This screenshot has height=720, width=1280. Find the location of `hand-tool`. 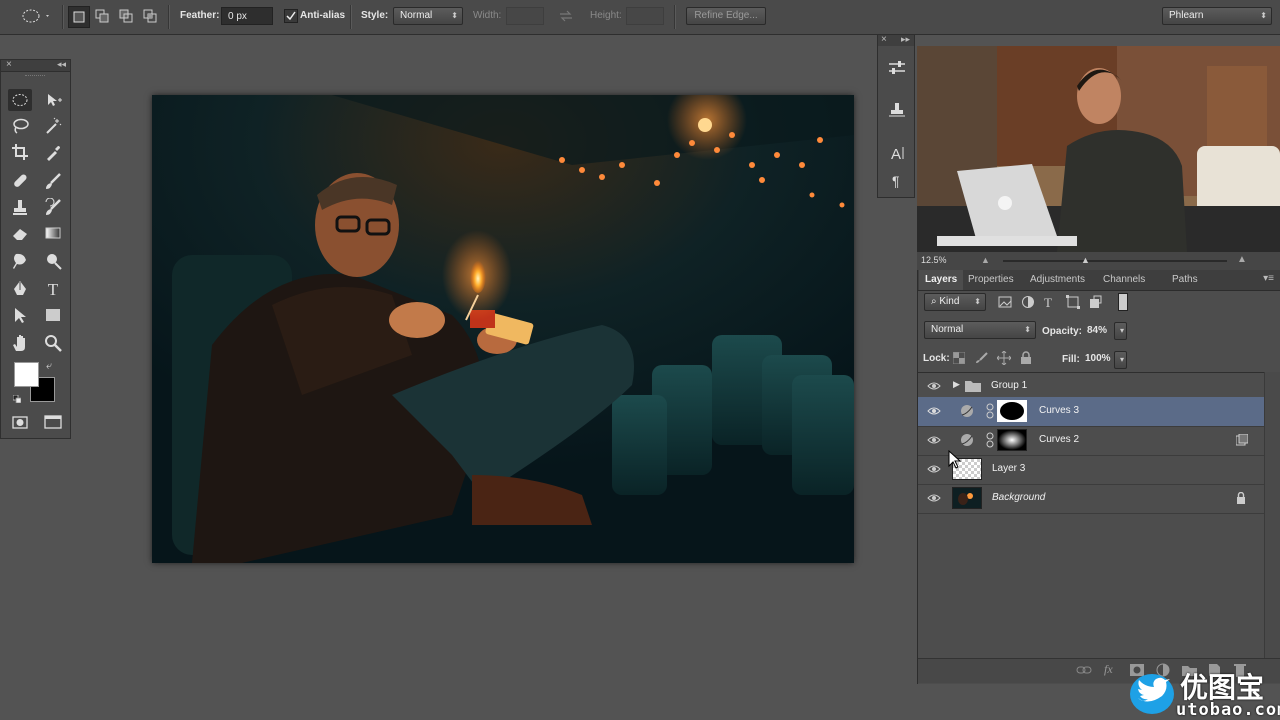

hand-tool is located at coordinates (20, 343).